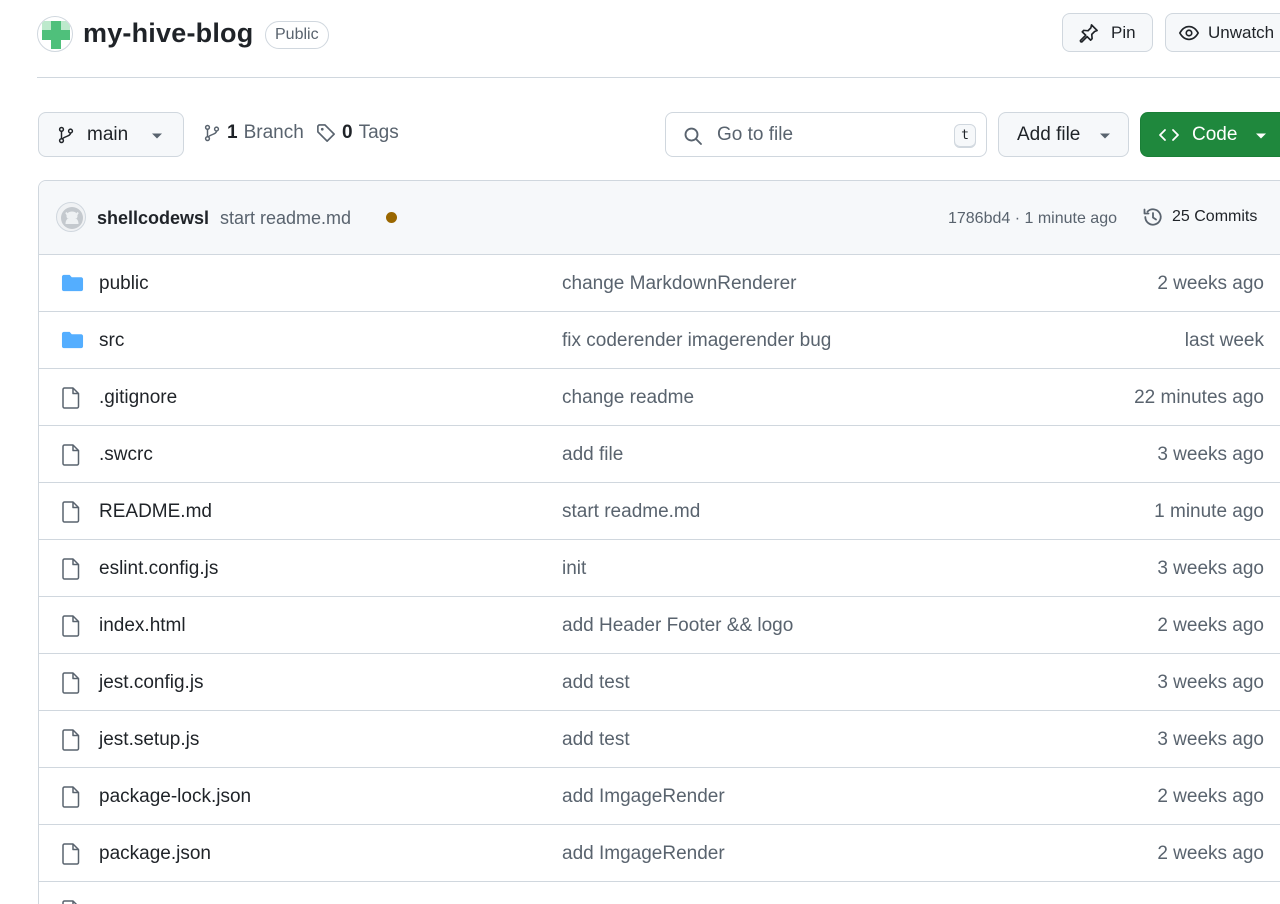 This screenshot has height=904, width=1280. Describe the element at coordinates (155, 512) in the screenshot. I see `file-name-link: README.md` at that location.